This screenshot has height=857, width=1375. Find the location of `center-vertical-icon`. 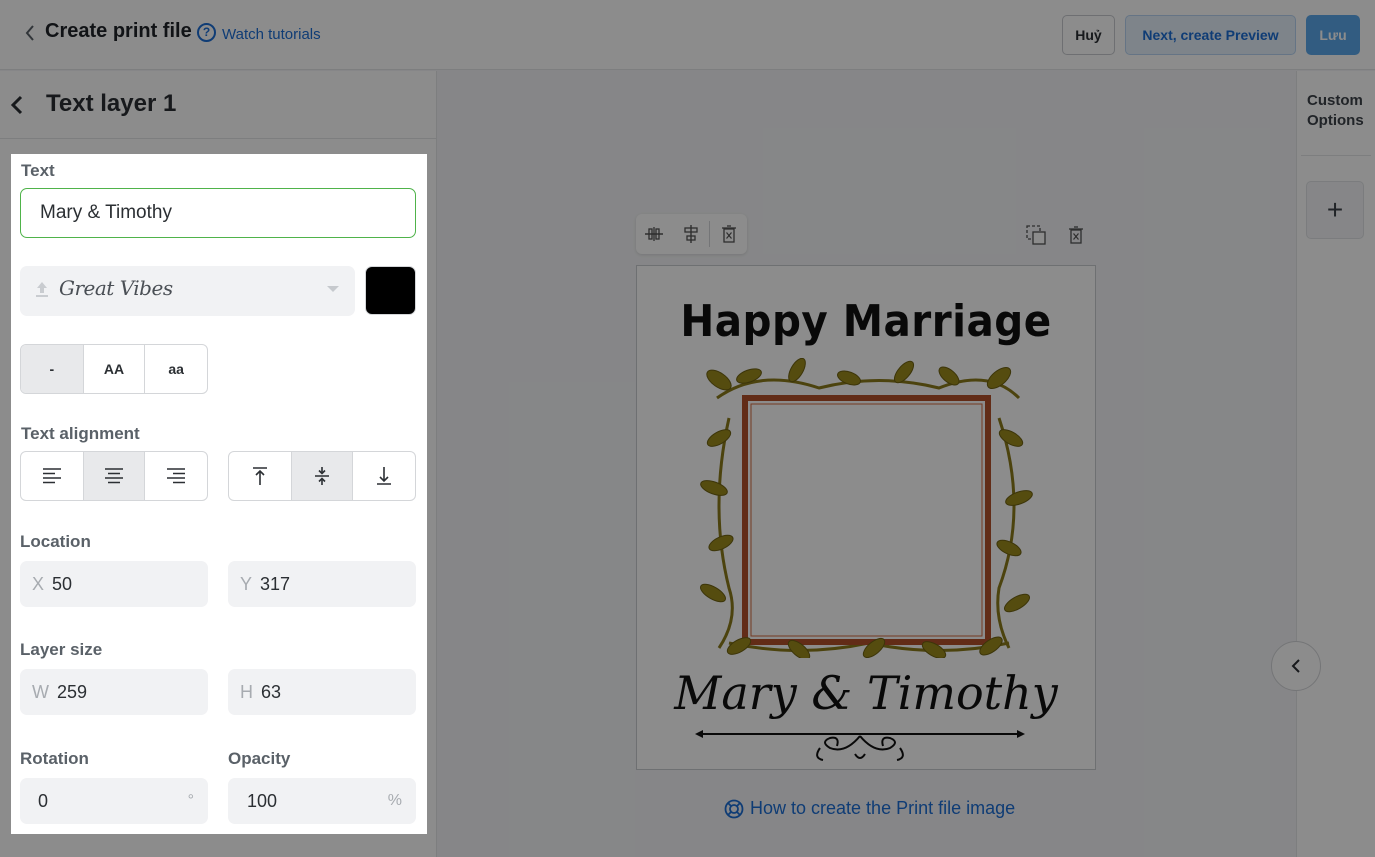

center-vertical-icon is located at coordinates (691, 234).